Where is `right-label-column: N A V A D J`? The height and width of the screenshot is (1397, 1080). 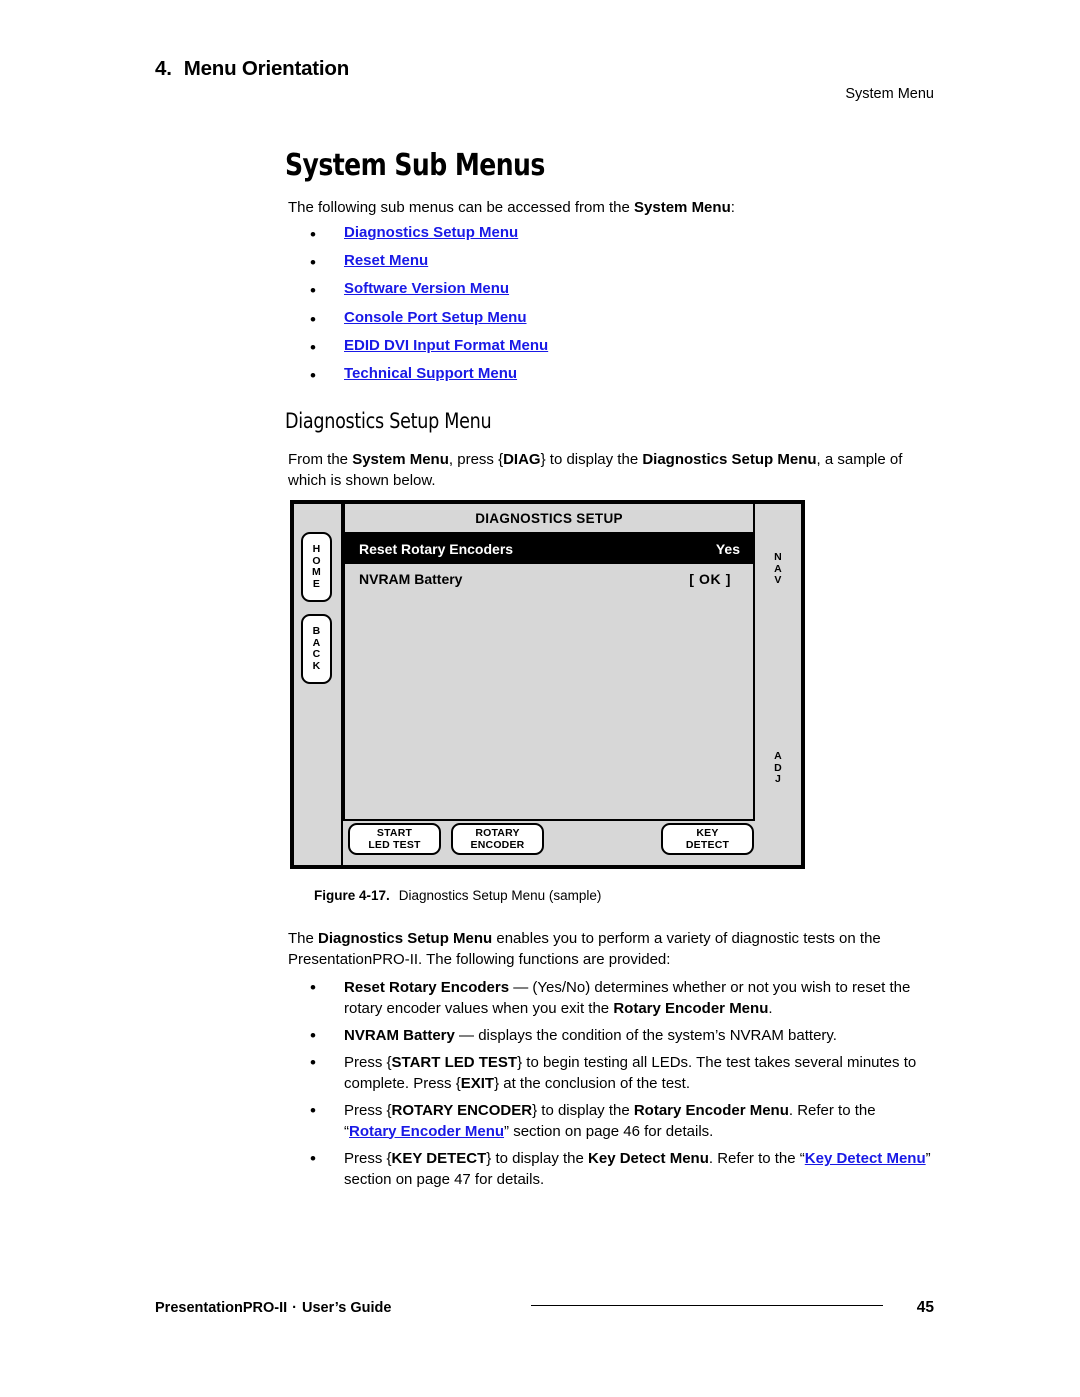
right-label-column: N A V A D J is located at coordinates (778, 684).